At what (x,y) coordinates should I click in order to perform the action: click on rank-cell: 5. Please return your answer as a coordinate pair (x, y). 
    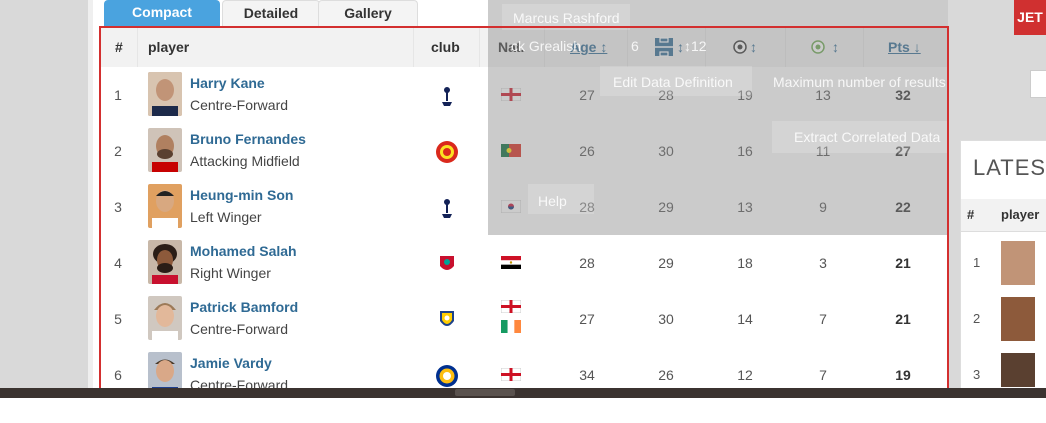
    Looking at the image, I should click on (118, 319).